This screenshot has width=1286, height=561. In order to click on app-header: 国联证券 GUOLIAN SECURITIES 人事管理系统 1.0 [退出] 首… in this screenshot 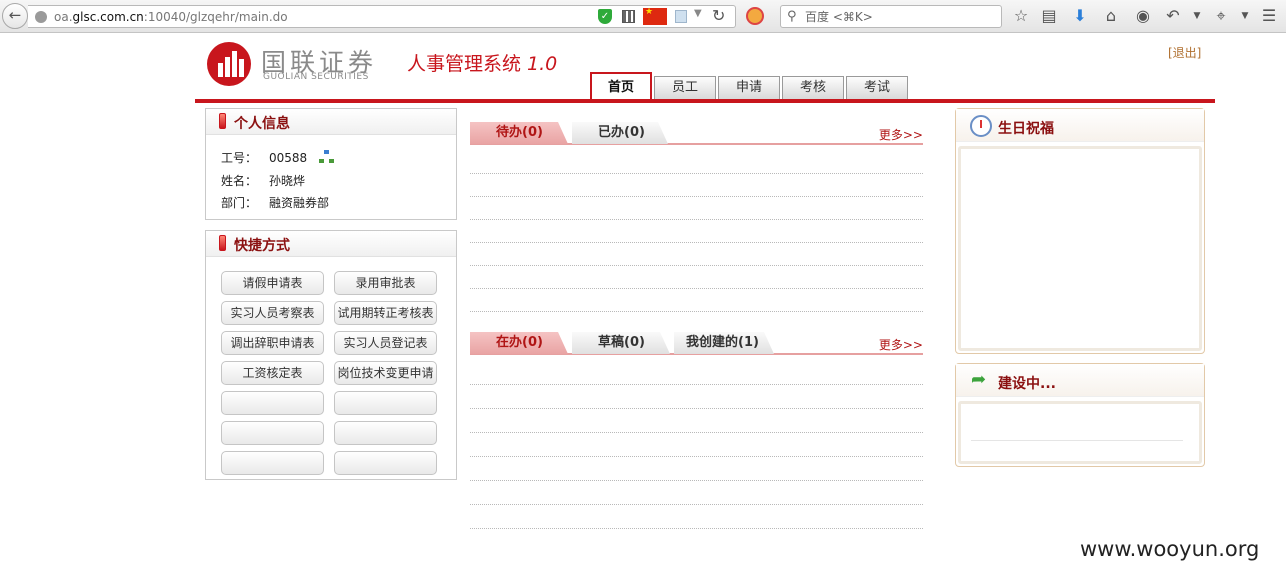, I will do `click(705, 68)`.